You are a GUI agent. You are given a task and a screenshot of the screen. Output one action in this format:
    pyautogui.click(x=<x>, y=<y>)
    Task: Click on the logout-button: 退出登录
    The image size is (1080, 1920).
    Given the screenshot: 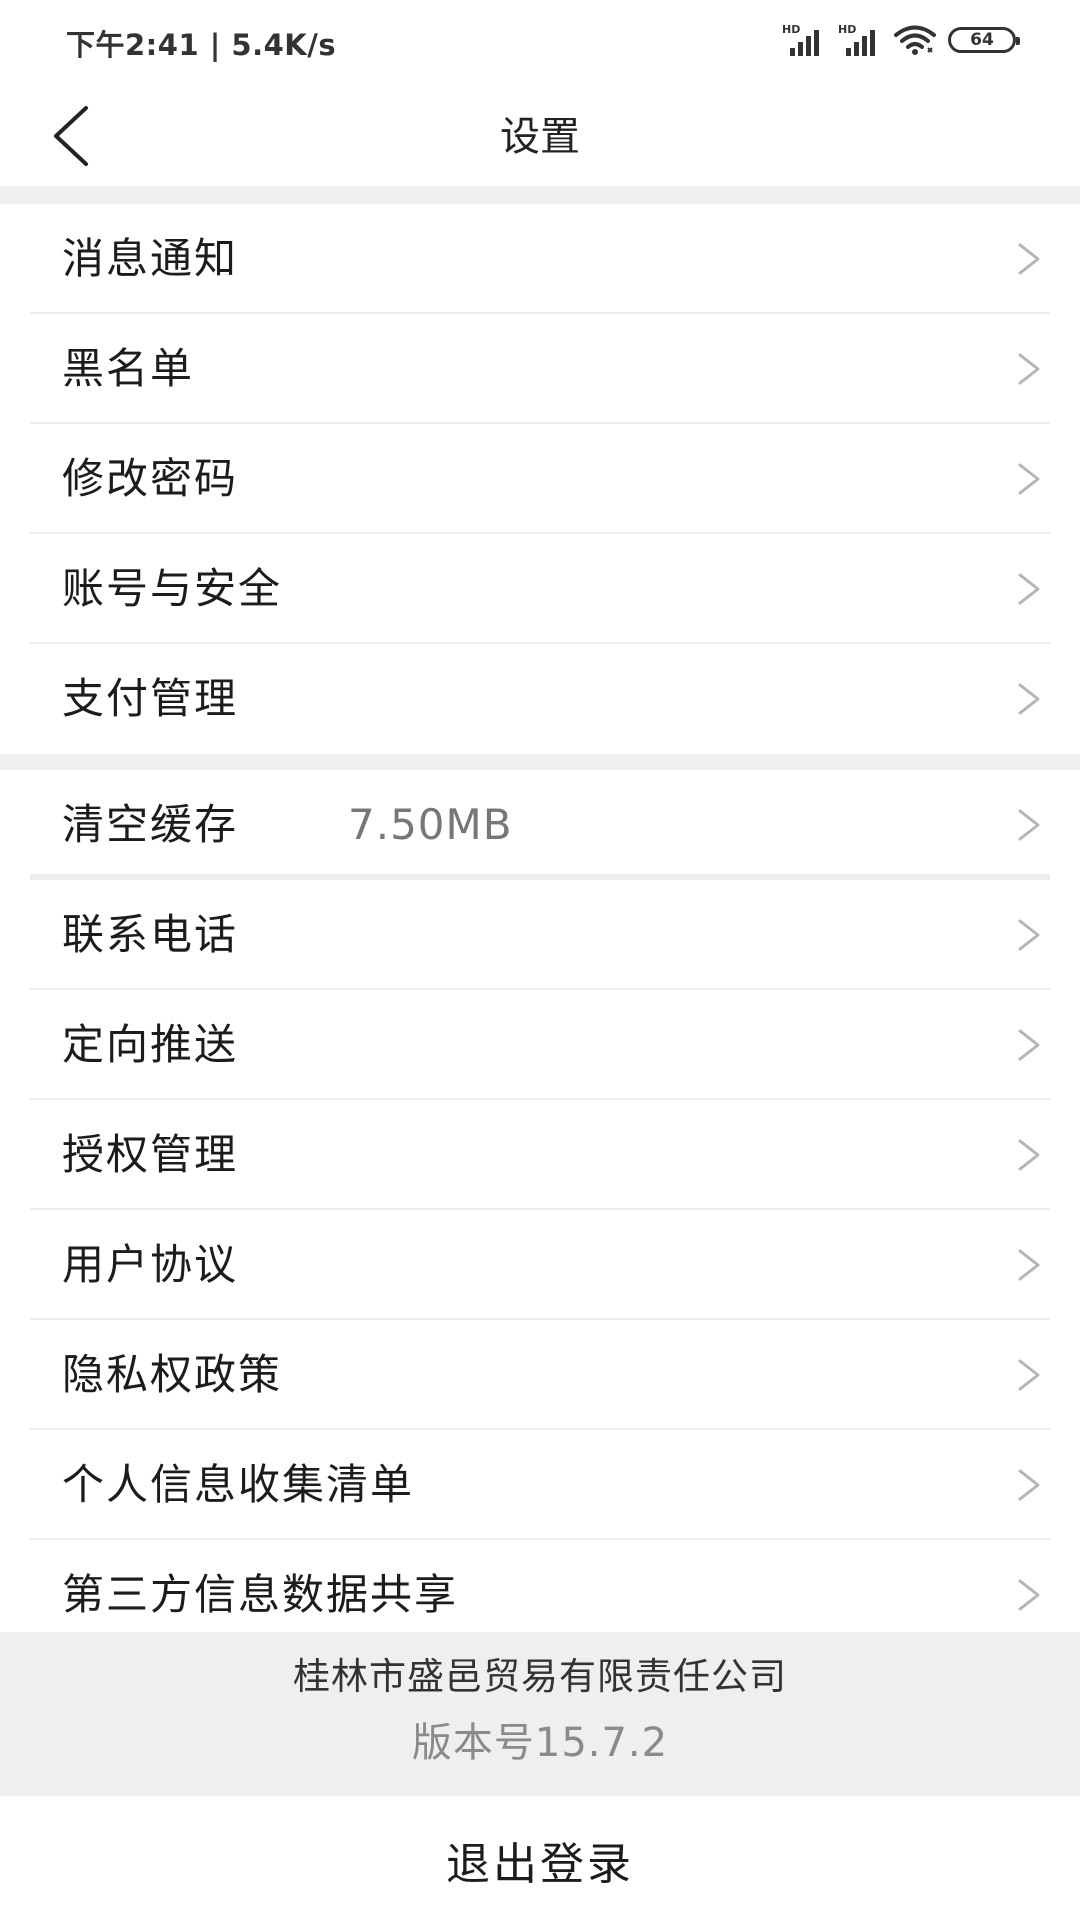 What is the action you would take?
    pyautogui.click(x=540, y=1858)
    